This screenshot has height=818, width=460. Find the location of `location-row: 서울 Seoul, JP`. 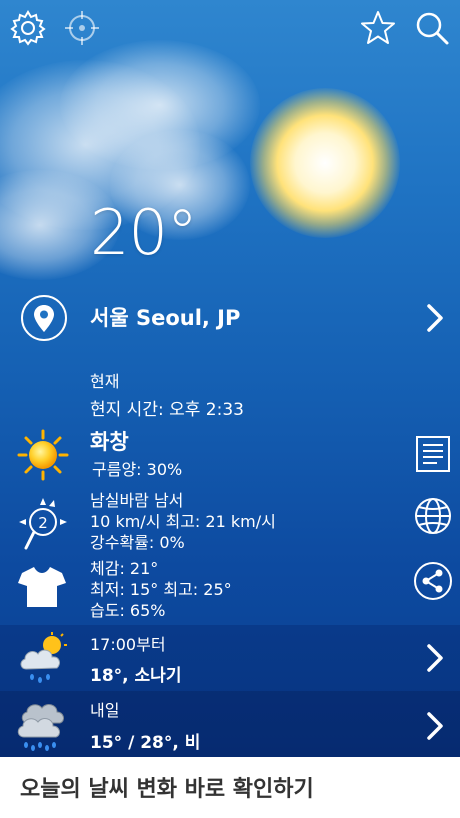

location-row: 서울 Seoul, JP is located at coordinates (230, 318).